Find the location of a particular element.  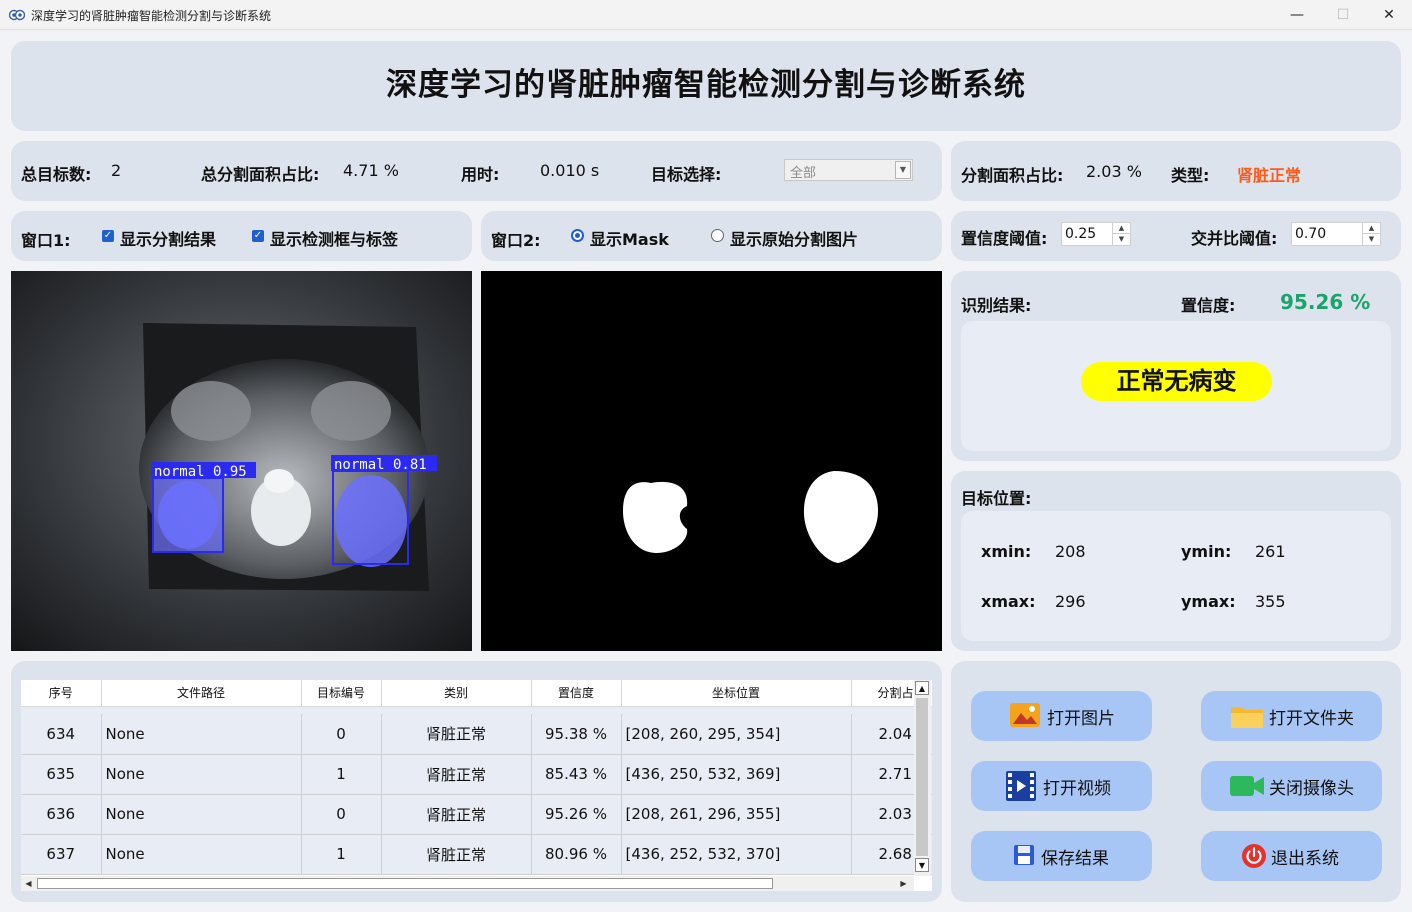

table-cell: [208, 260, 295, 354] is located at coordinates (736, 734).